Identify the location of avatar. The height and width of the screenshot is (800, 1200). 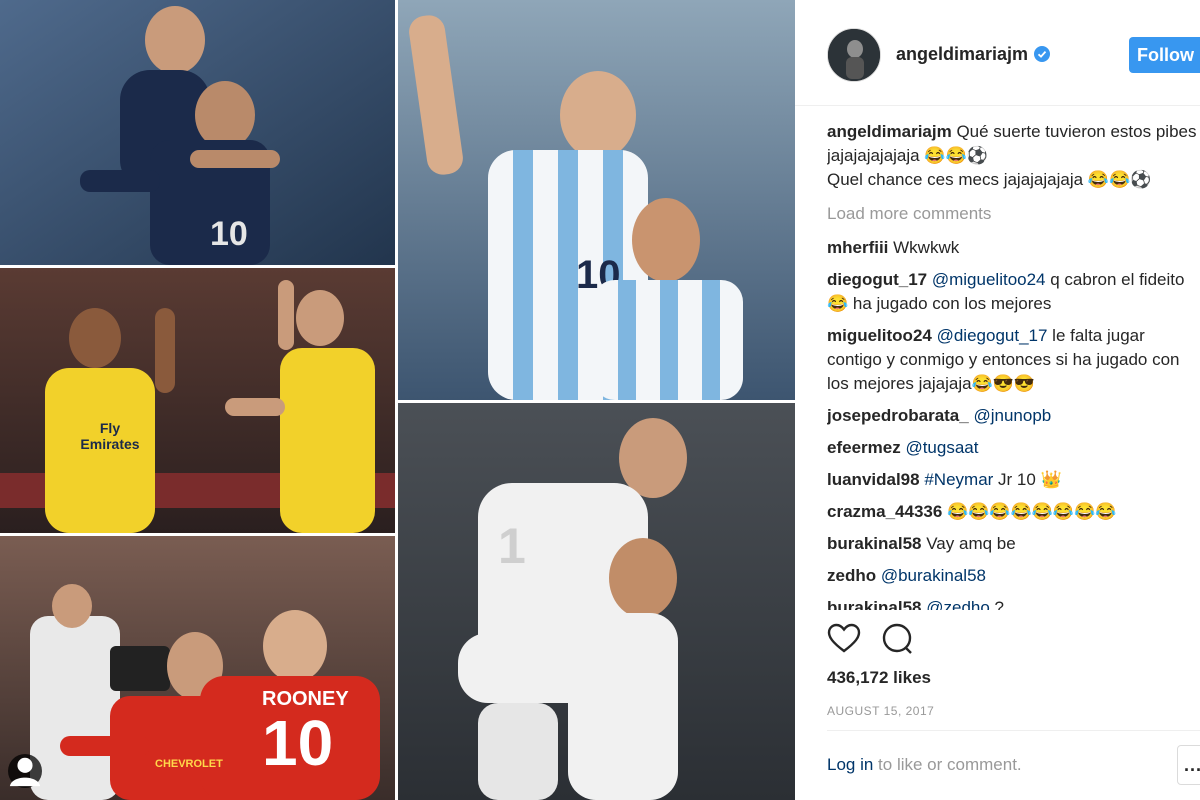
(854, 55).